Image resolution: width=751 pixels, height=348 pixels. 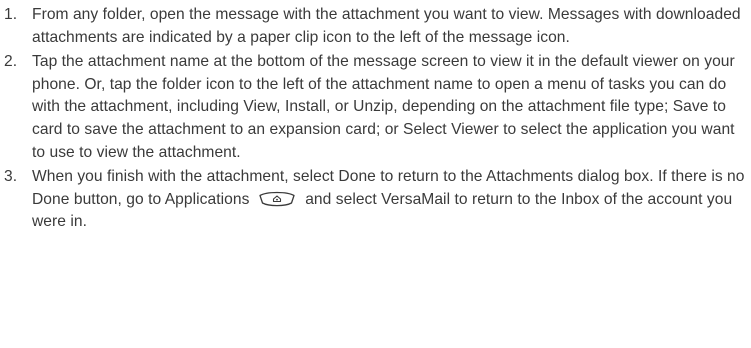 What do you see at coordinates (11, 62) in the screenshot?
I see `step-number: 2.` at bounding box center [11, 62].